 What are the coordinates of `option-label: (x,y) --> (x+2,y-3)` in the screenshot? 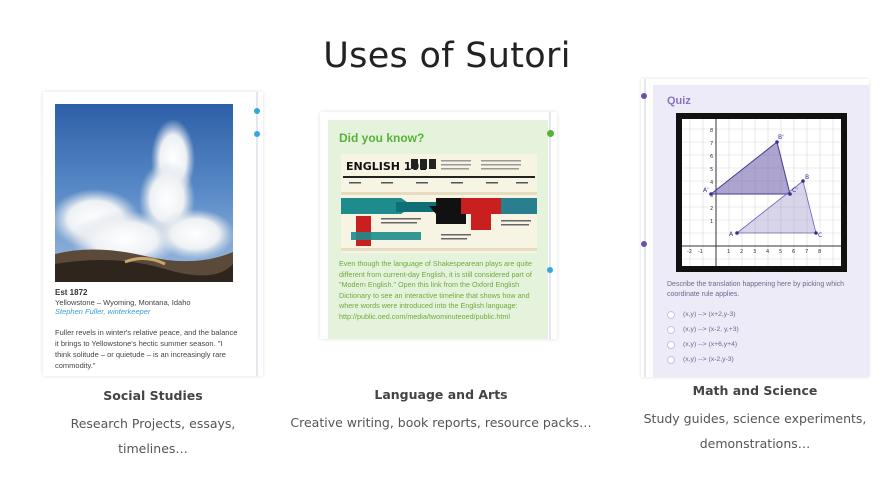 It's located at (709, 314).